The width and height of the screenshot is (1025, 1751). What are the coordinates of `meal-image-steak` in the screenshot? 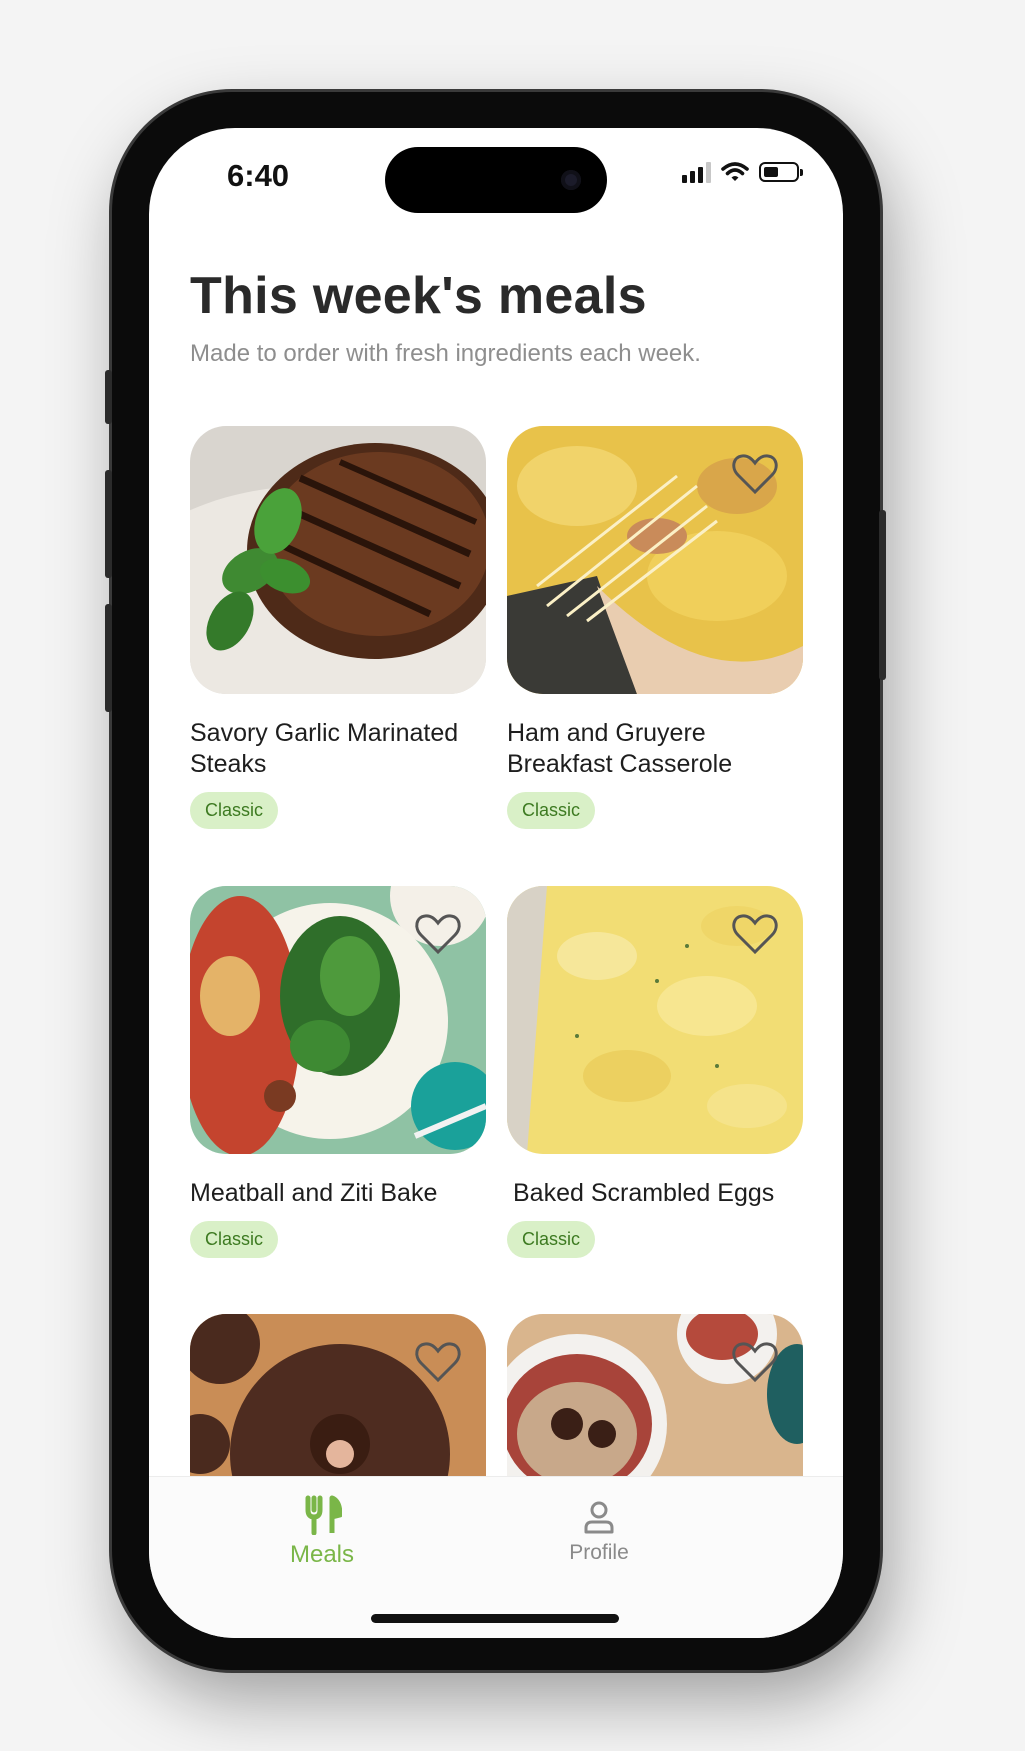 It's located at (338, 560).